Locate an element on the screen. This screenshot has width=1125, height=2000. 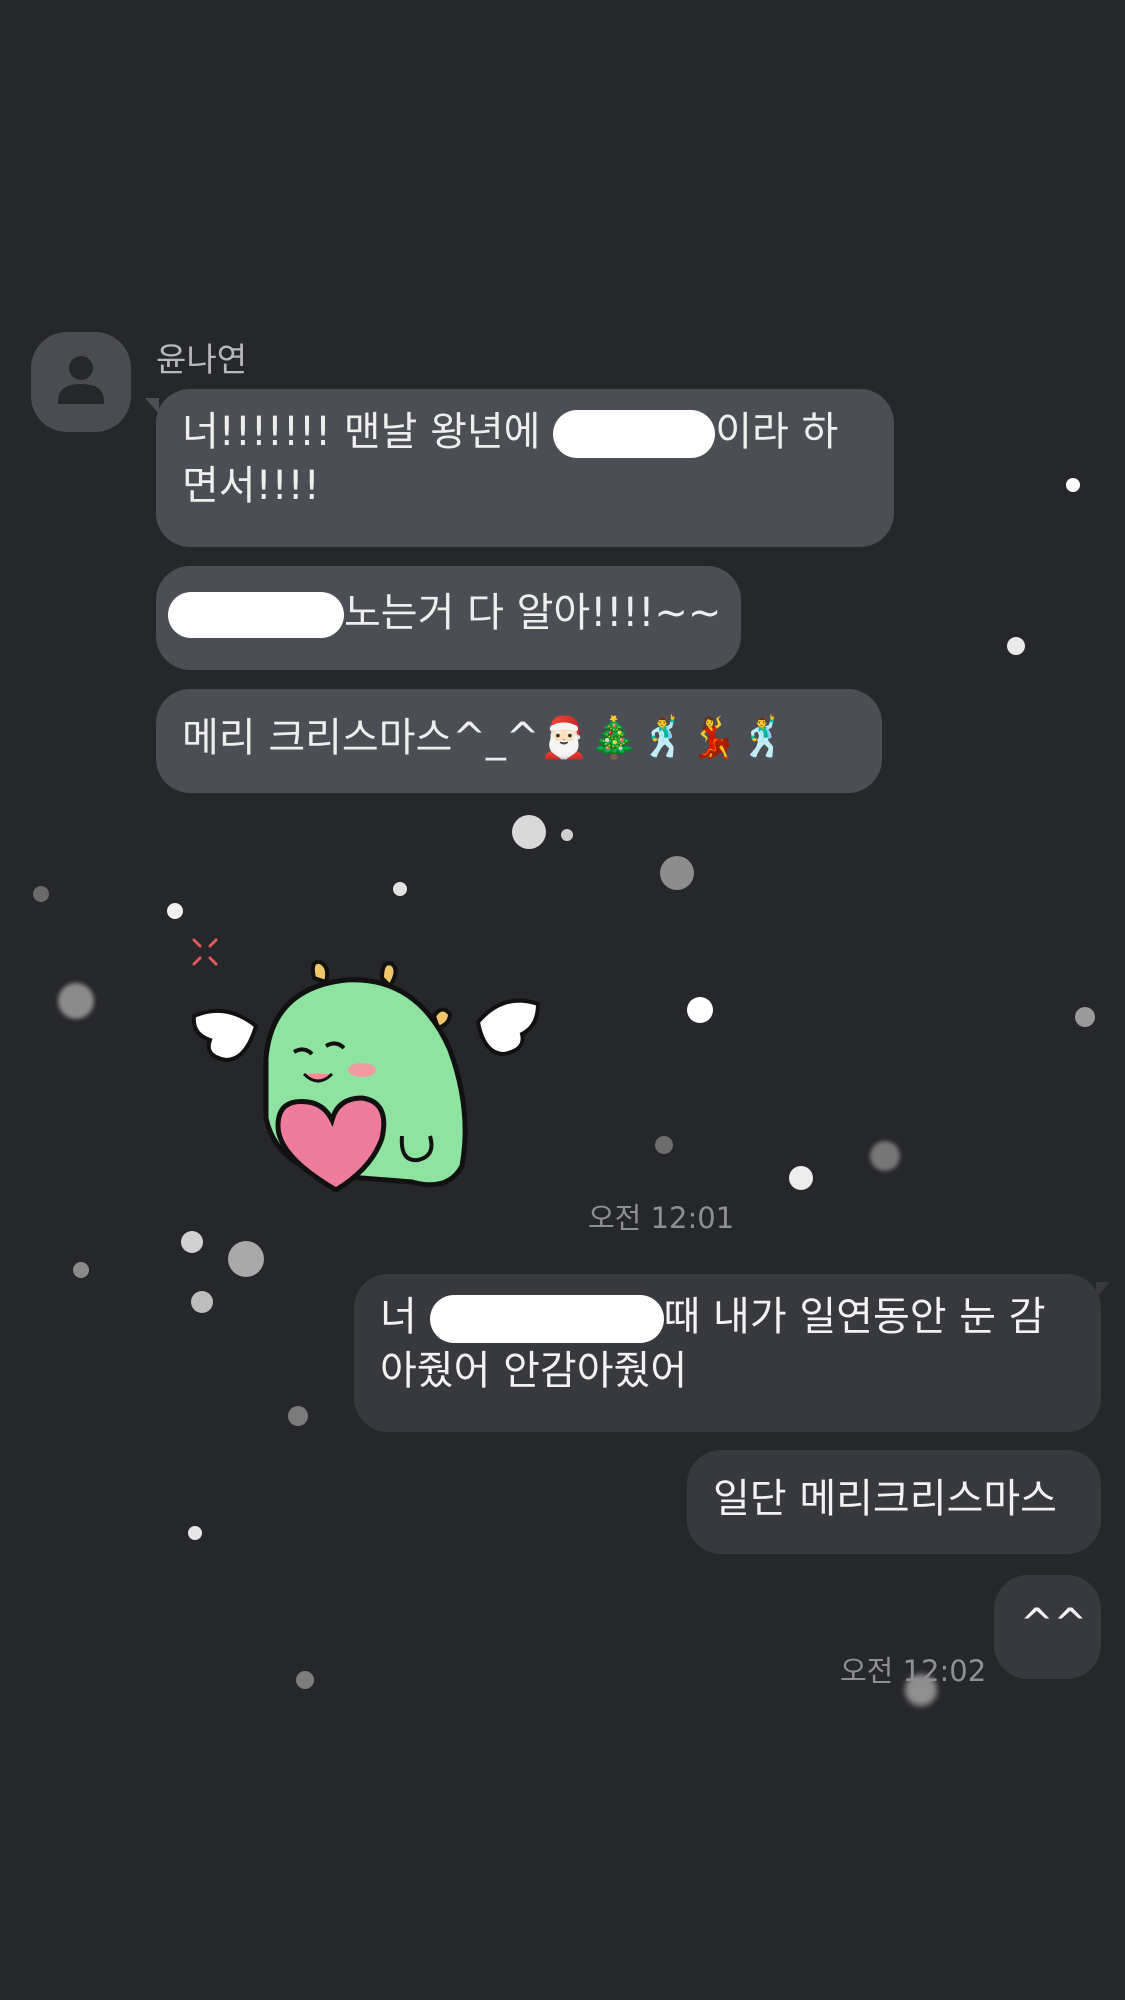
sent-message-3: ^^ is located at coordinates (1047, 1627).